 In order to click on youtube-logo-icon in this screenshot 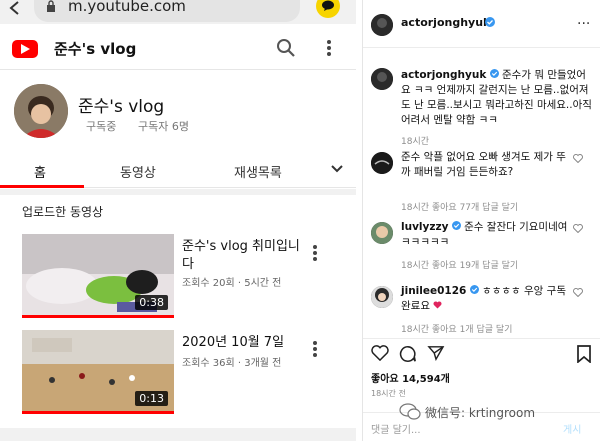, I will do `click(25, 49)`.